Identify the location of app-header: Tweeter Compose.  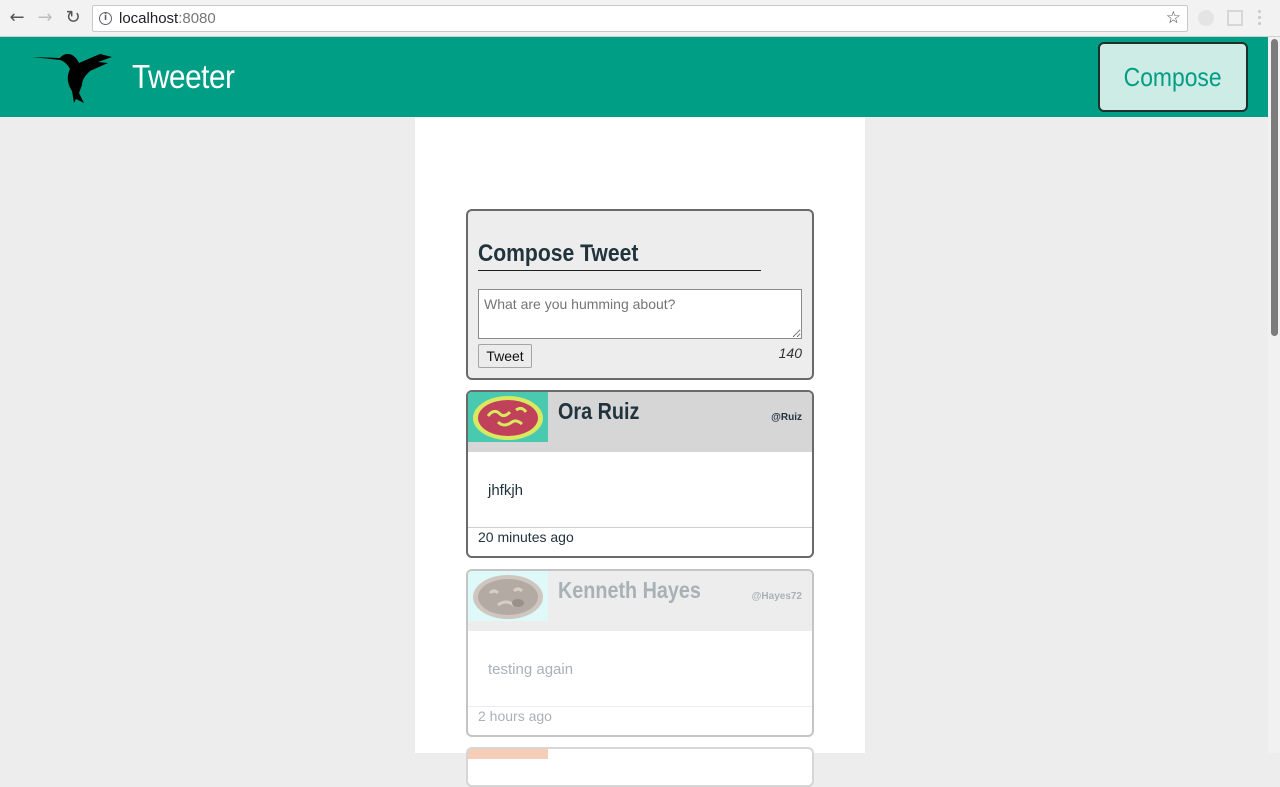
(634, 77).